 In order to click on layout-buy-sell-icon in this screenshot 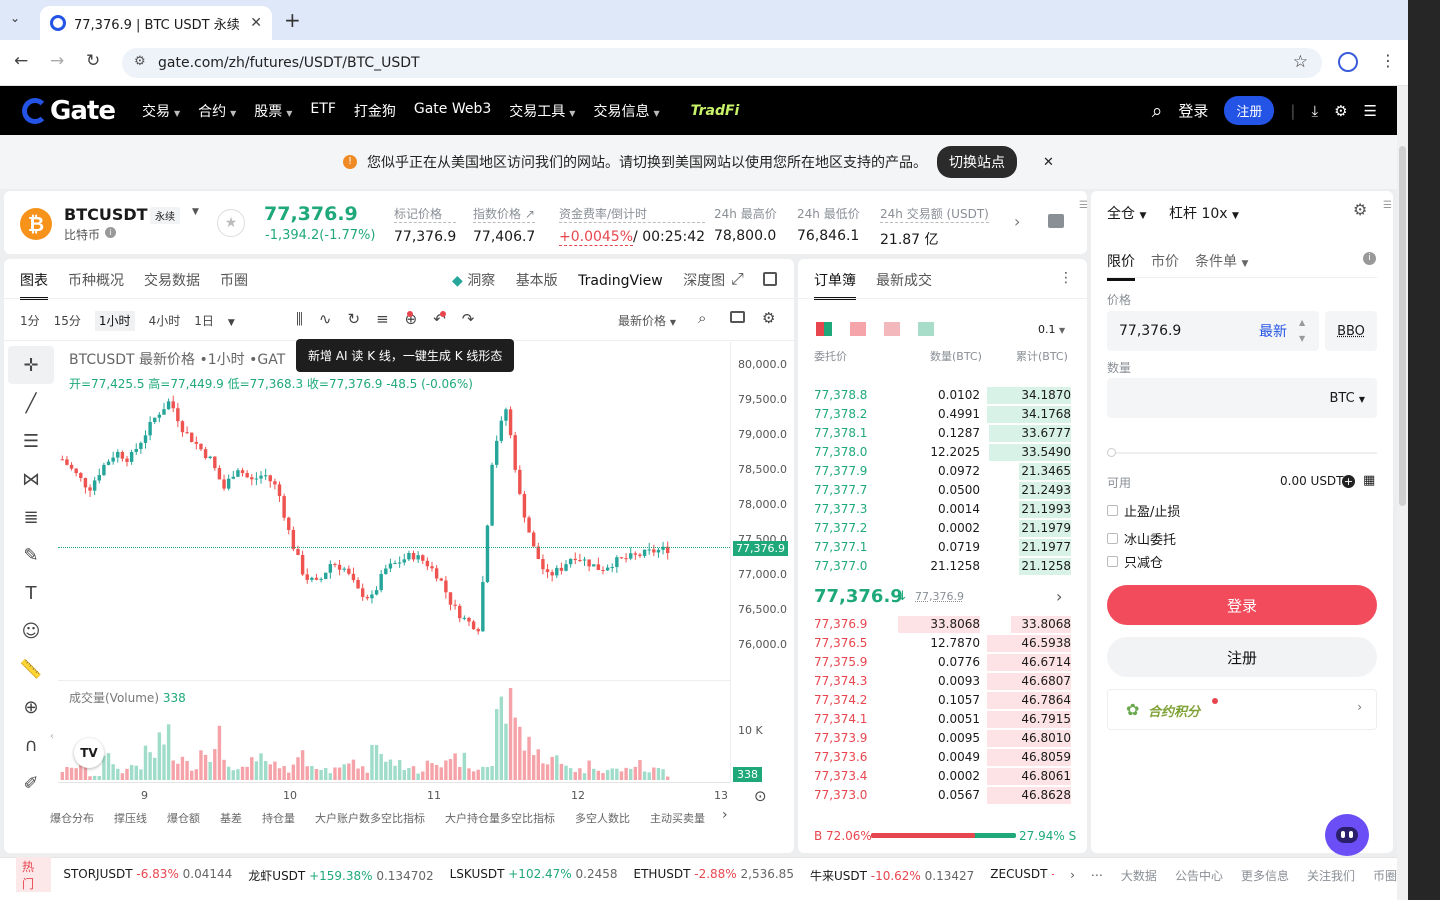, I will do `click(892, 329)`.